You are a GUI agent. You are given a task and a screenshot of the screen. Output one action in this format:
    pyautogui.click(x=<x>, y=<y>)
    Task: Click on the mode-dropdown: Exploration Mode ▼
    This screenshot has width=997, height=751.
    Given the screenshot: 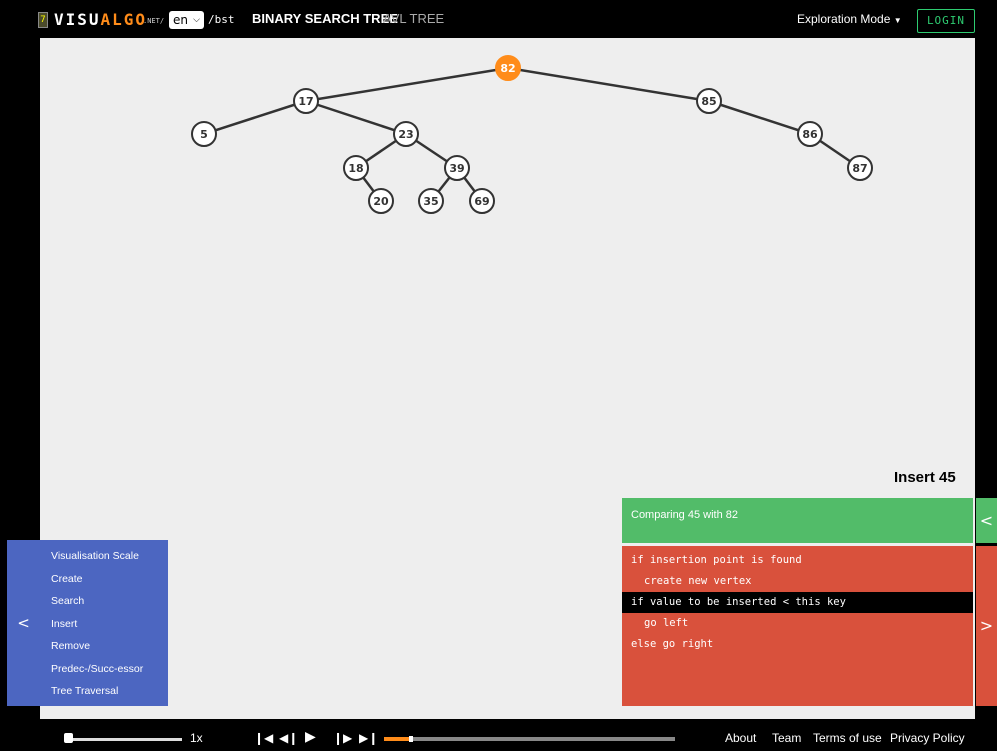 What is the action you would take?
    pyautogui.click(x=849, y=19)
    